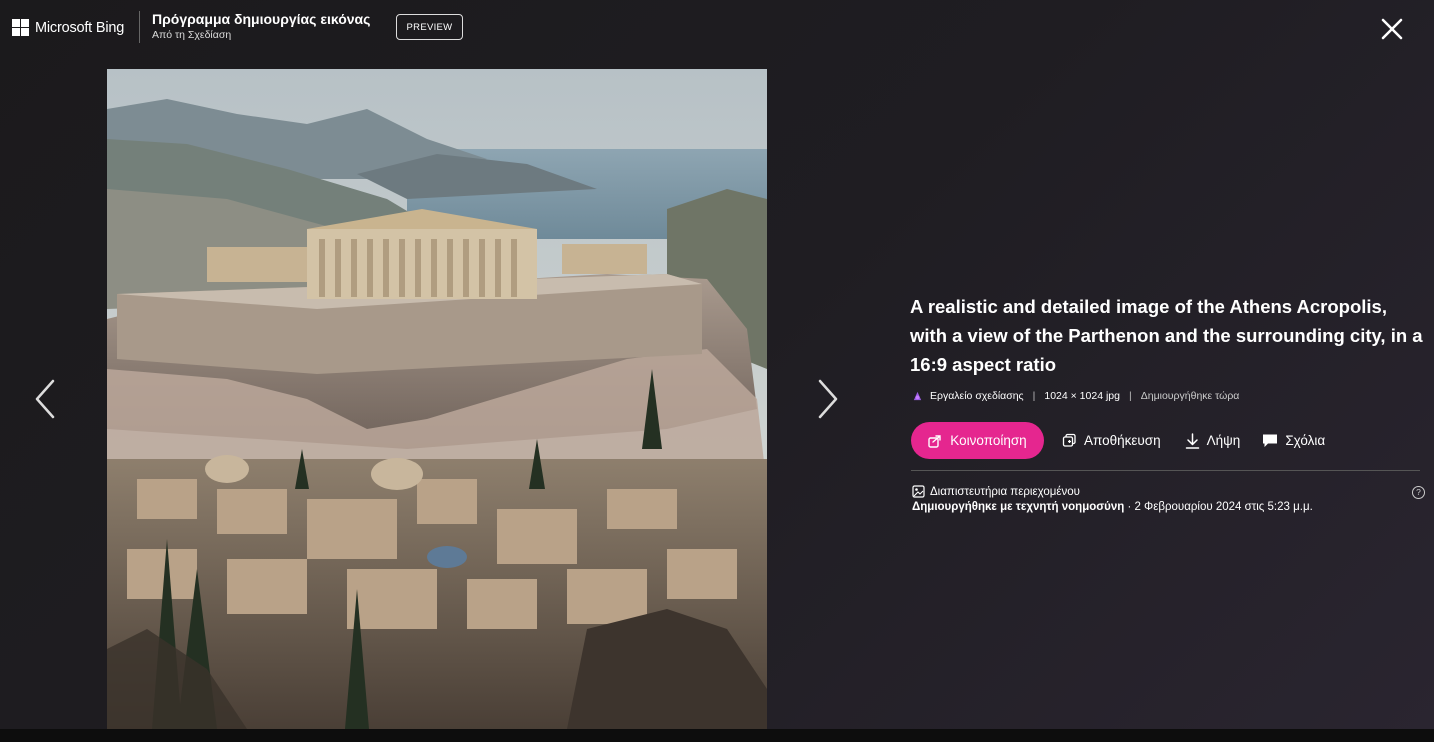  What do you see at coordinates (1069, 440) in the screenshot?
I see `save-icon` at bounding box center [1069, 440].